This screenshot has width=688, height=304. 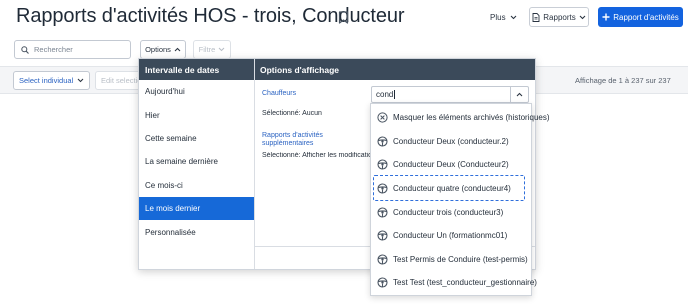 I want to click on search-placeholder: Rechercher, so click(x=53, y=49).